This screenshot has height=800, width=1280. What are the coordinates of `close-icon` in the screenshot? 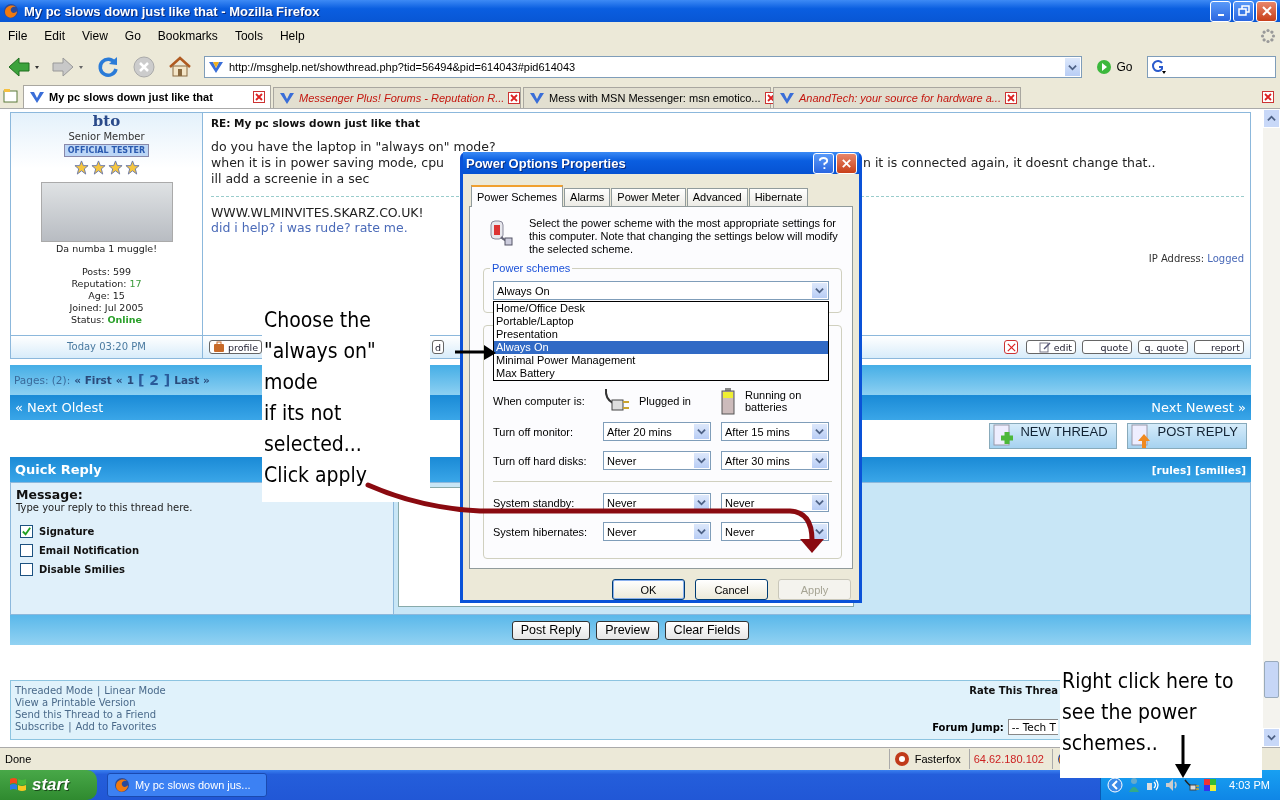 It's located at (1011, 98).